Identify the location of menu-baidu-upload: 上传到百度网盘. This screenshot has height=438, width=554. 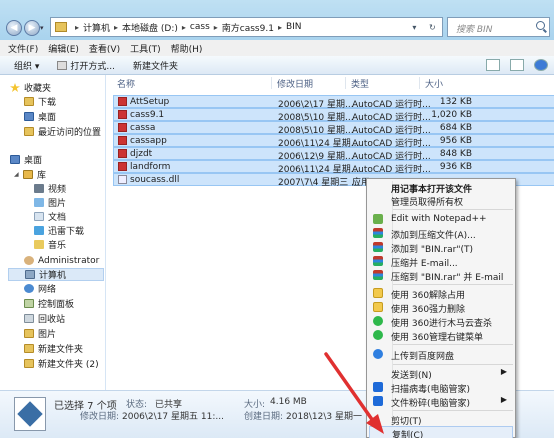
(441, 355).